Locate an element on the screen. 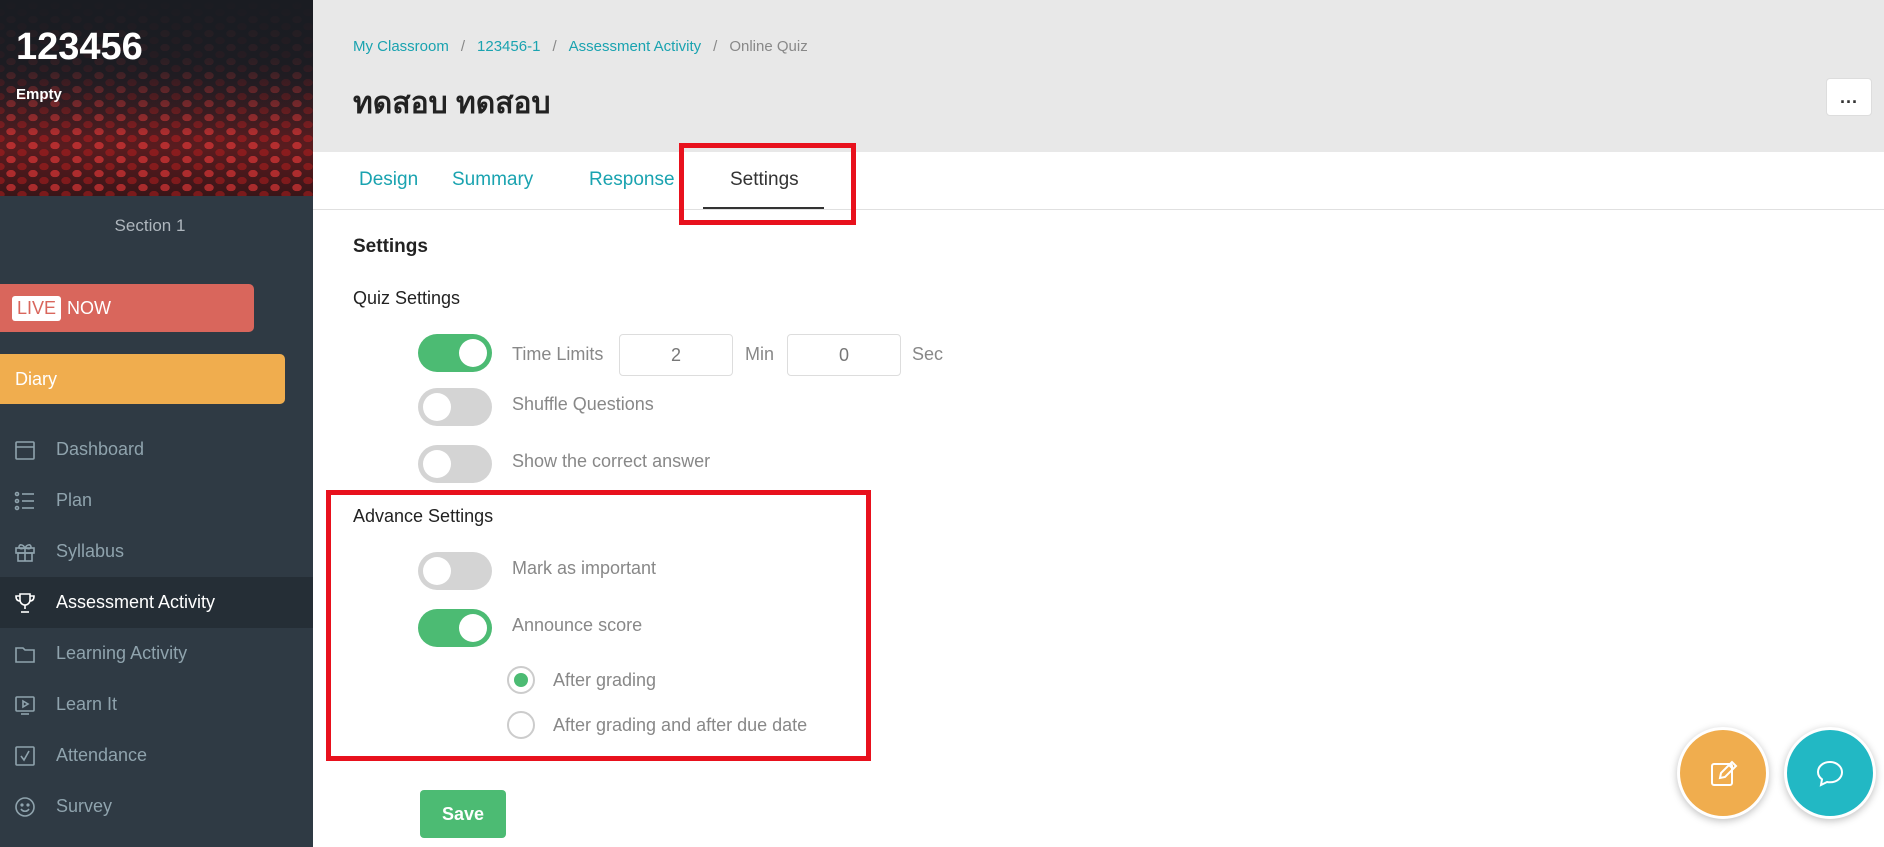 This screenshot has height=847, width=1884. sidebar-item-assessment-activity: Assessment Activity is located at coordinates (156, 602).